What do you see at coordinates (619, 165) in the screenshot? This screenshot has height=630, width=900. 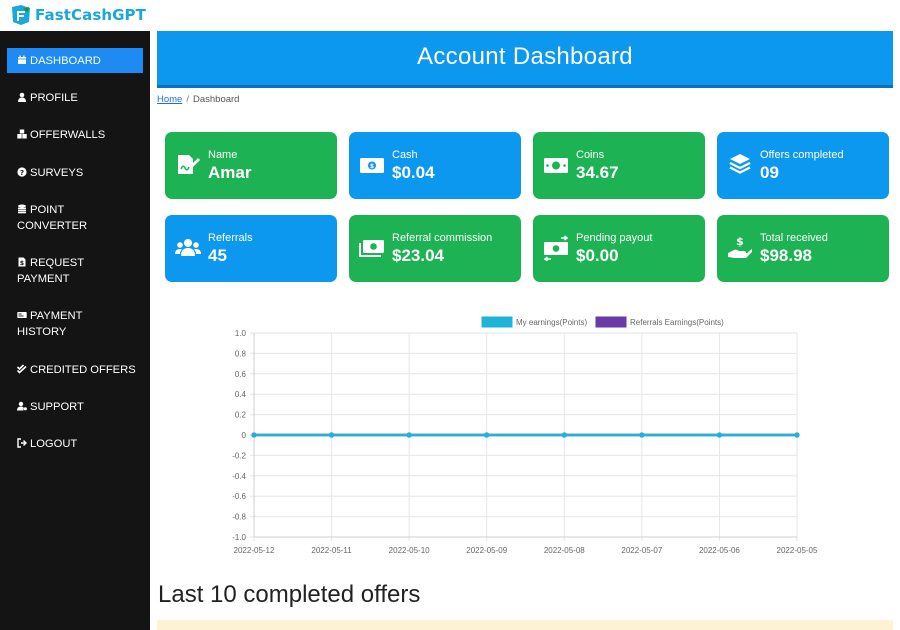 I see `stat-card-coins: Coins 34.67` at bounding box center [619, 165].